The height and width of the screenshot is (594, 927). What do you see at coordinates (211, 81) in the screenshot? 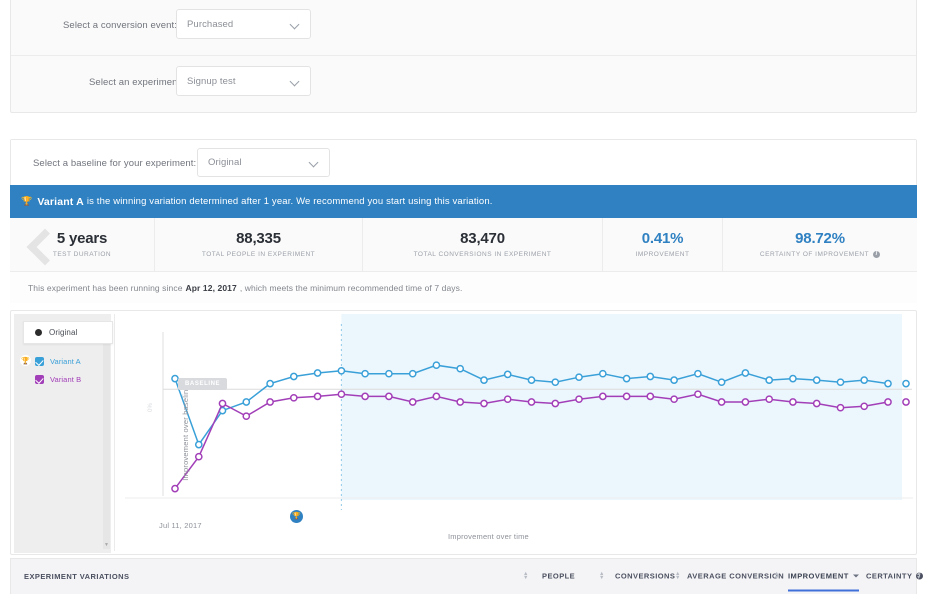
I see `experiment-value: Signup test` at bounding box center [211, 81].